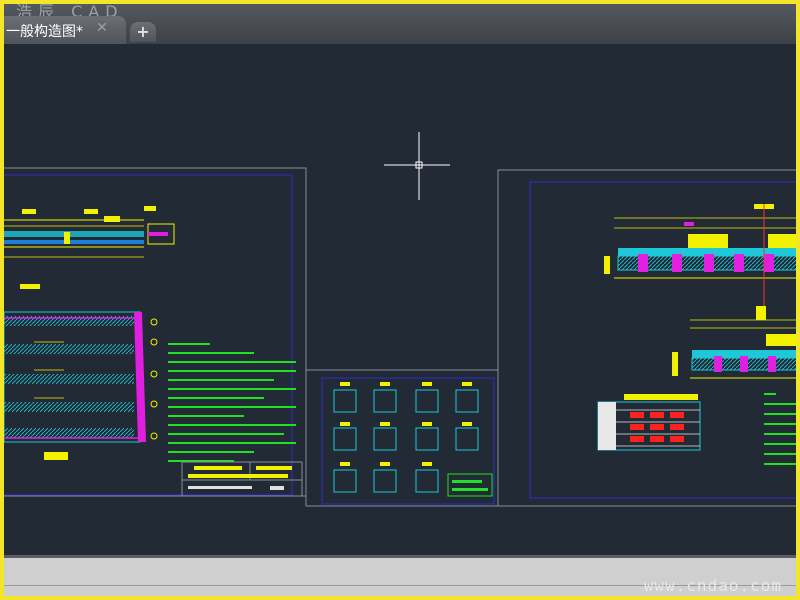 The height and width of the screenshot is (600, 800). What do you see at coordinates (242, 479) in the screenshot?
I see `title-block` at bounding box center [242, 479].